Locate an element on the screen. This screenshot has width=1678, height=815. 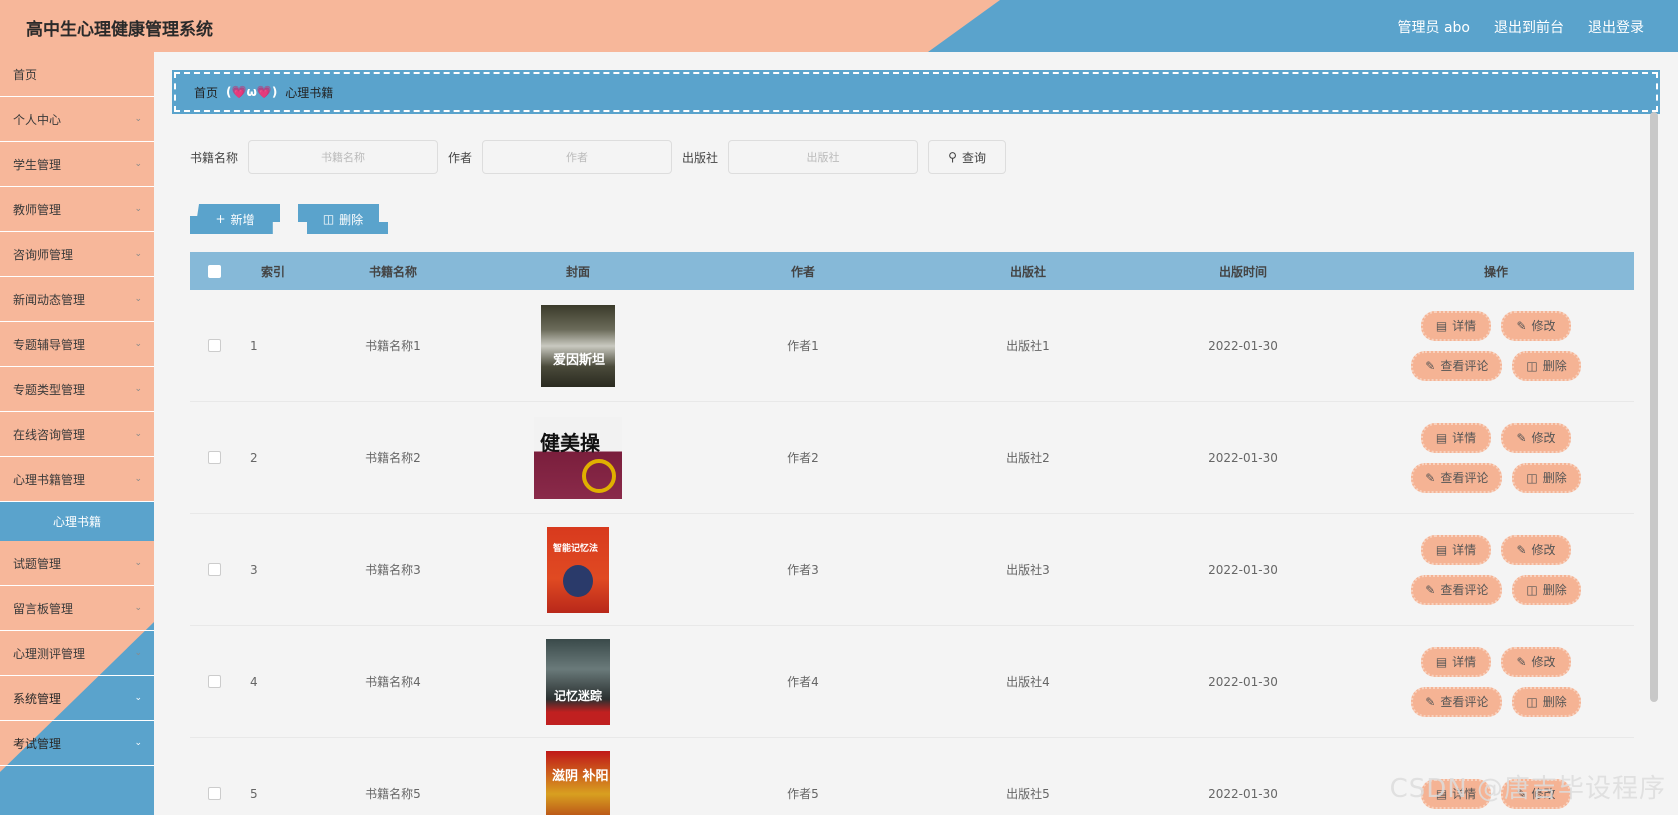
sidebar-item-message-board: 留言板管理 ⌄ is located at coordinates (77, 608).